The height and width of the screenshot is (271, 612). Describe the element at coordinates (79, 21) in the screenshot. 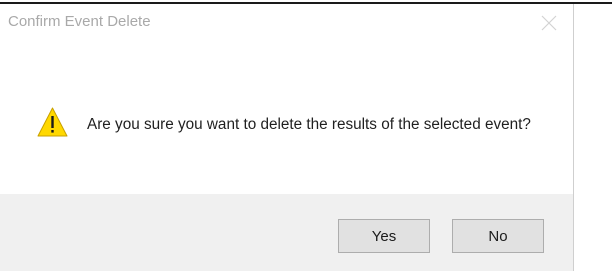

I see `dialog-title: Confirm Event Delete` at that location.